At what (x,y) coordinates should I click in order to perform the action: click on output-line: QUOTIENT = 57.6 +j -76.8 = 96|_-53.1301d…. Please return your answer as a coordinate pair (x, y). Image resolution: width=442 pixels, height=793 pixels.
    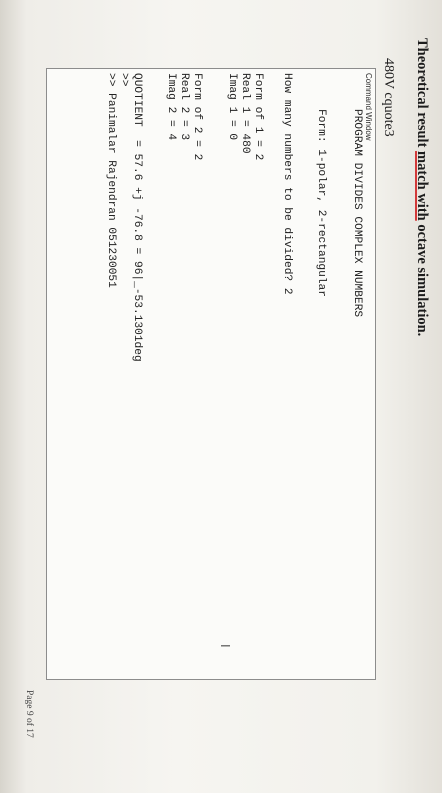
    Looking at the image, I should click on (137, 217).